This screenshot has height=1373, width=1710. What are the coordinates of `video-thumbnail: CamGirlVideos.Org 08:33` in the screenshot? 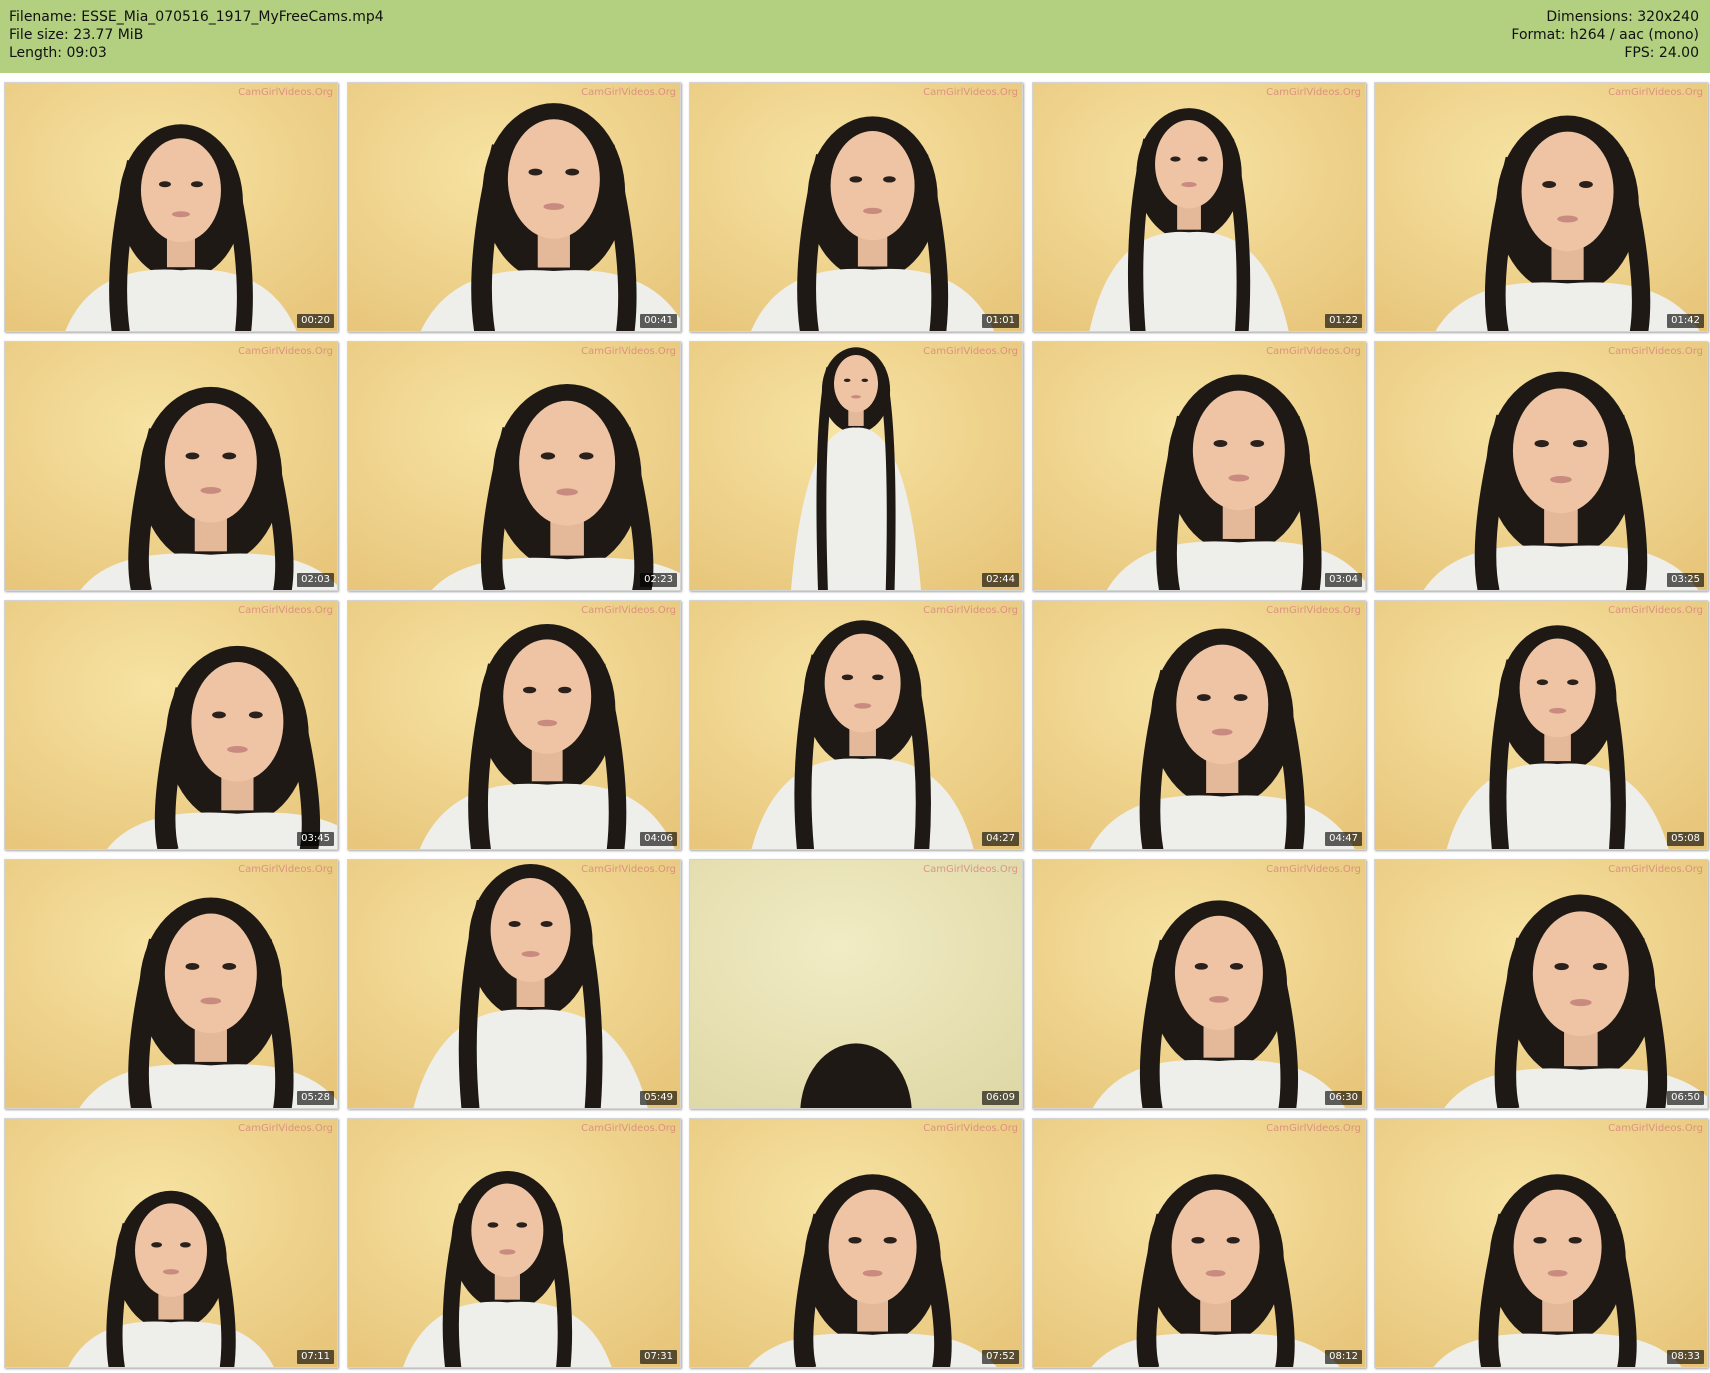 It's located at (1541, 1243).